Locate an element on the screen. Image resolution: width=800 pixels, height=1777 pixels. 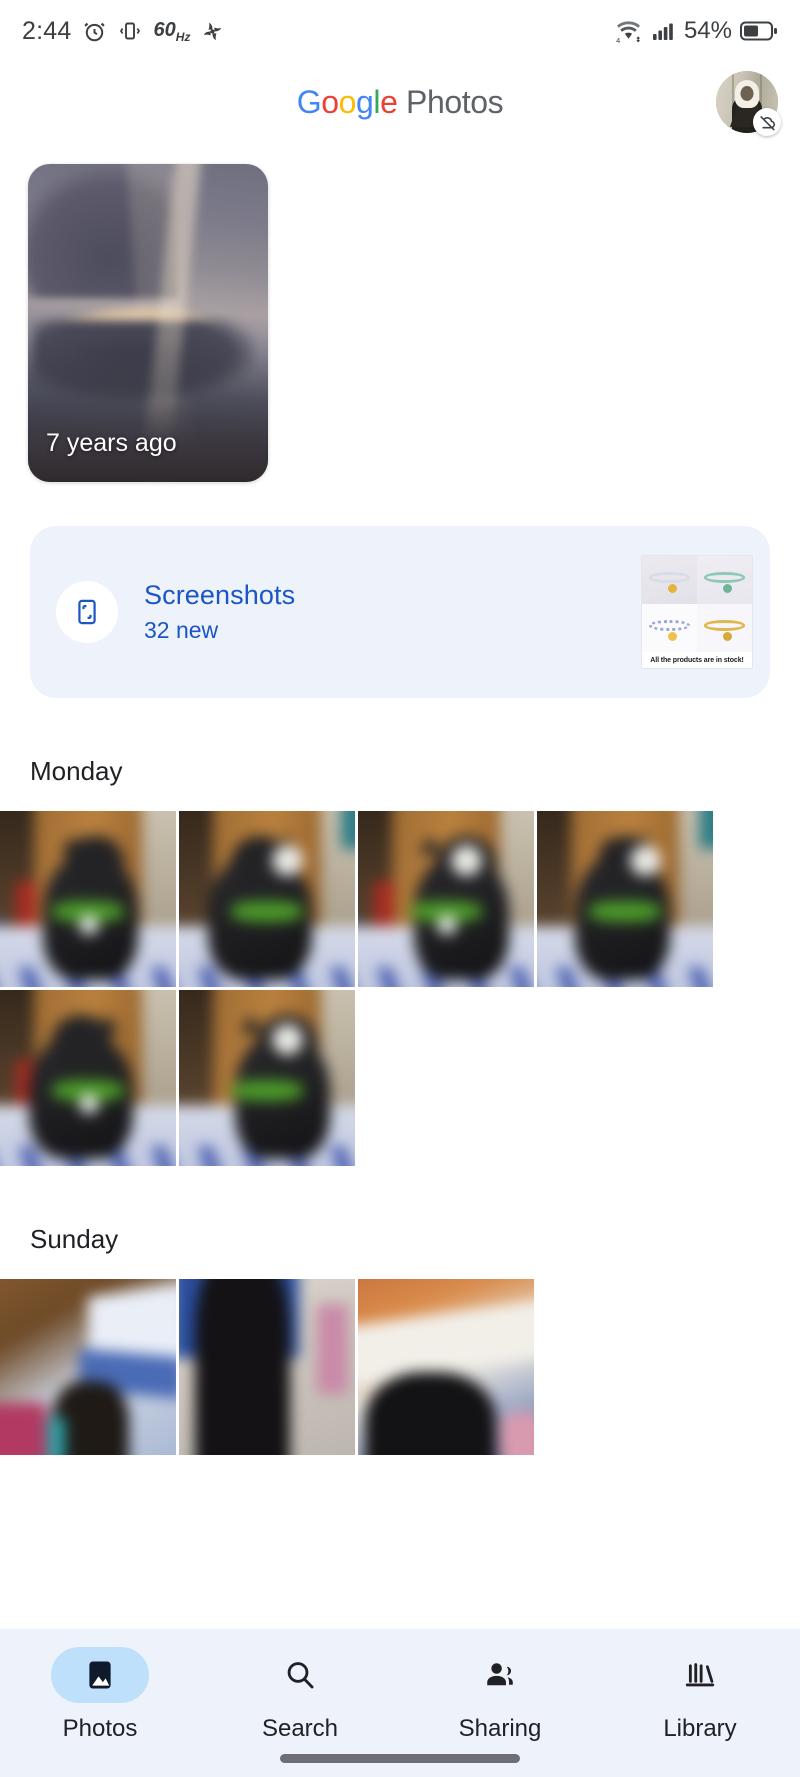
thumbnail-caption: All the products are in stock! is located at coordinates (697, 660).